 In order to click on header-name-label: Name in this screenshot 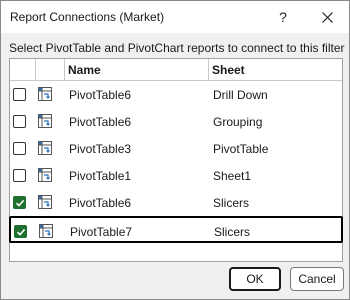, I will do `click(84, 70)`.